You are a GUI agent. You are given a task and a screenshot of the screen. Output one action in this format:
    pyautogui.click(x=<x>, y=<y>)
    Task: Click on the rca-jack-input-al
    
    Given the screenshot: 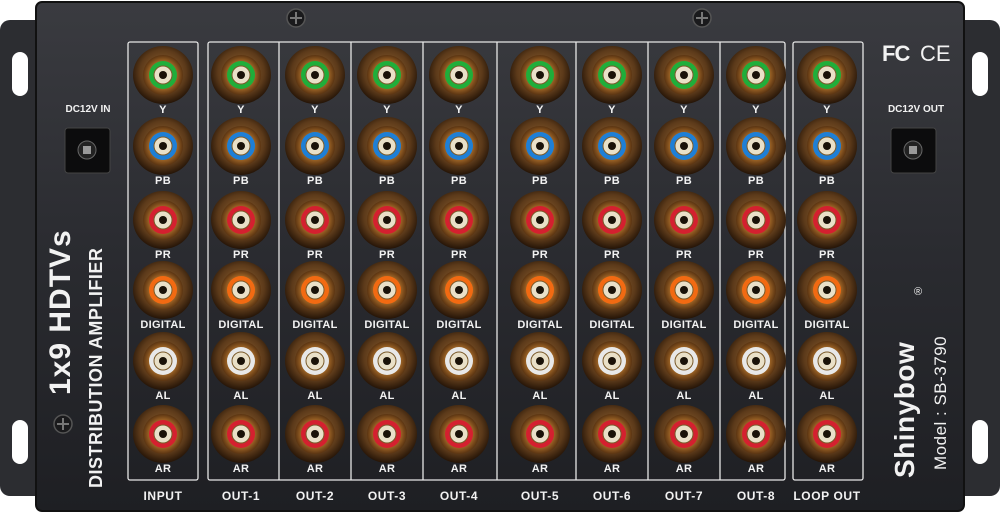 What is the action you would take?
    pyautogui.click(x=163, y=361)
    